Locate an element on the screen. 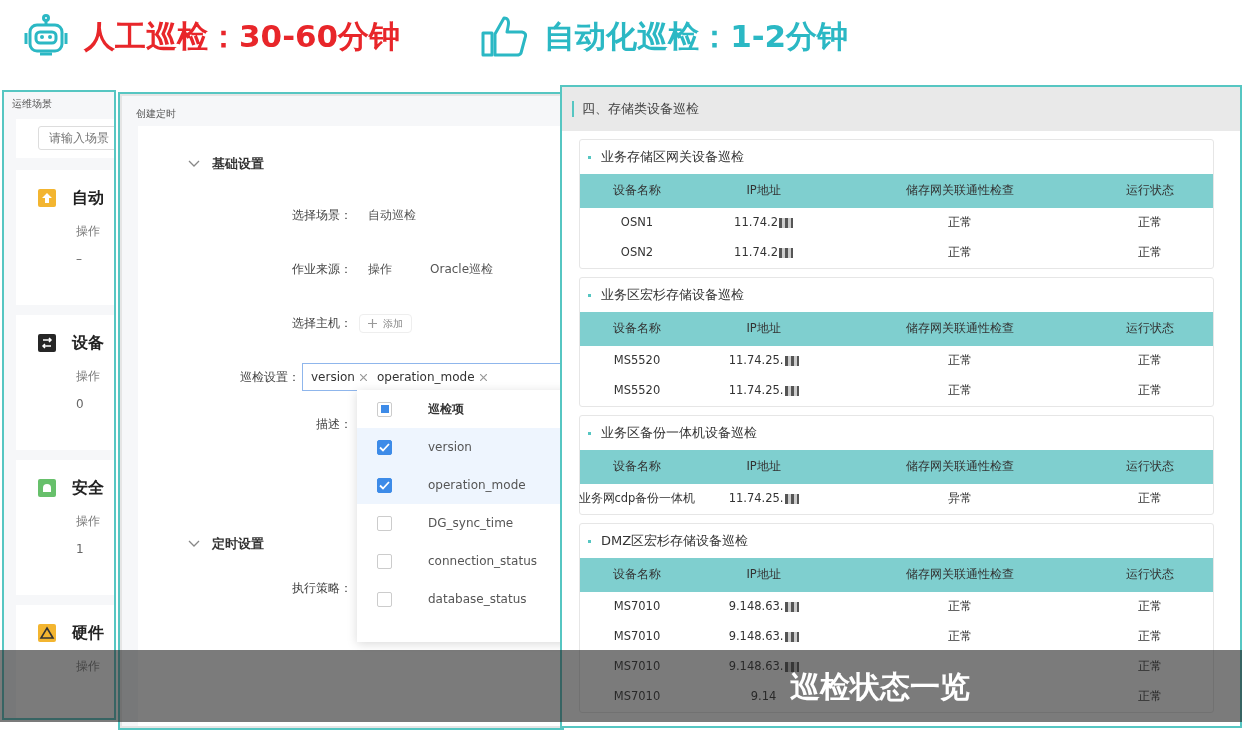 This screenshot has width=1248, height=734. robot-icon is located at coordinates (46, 36).